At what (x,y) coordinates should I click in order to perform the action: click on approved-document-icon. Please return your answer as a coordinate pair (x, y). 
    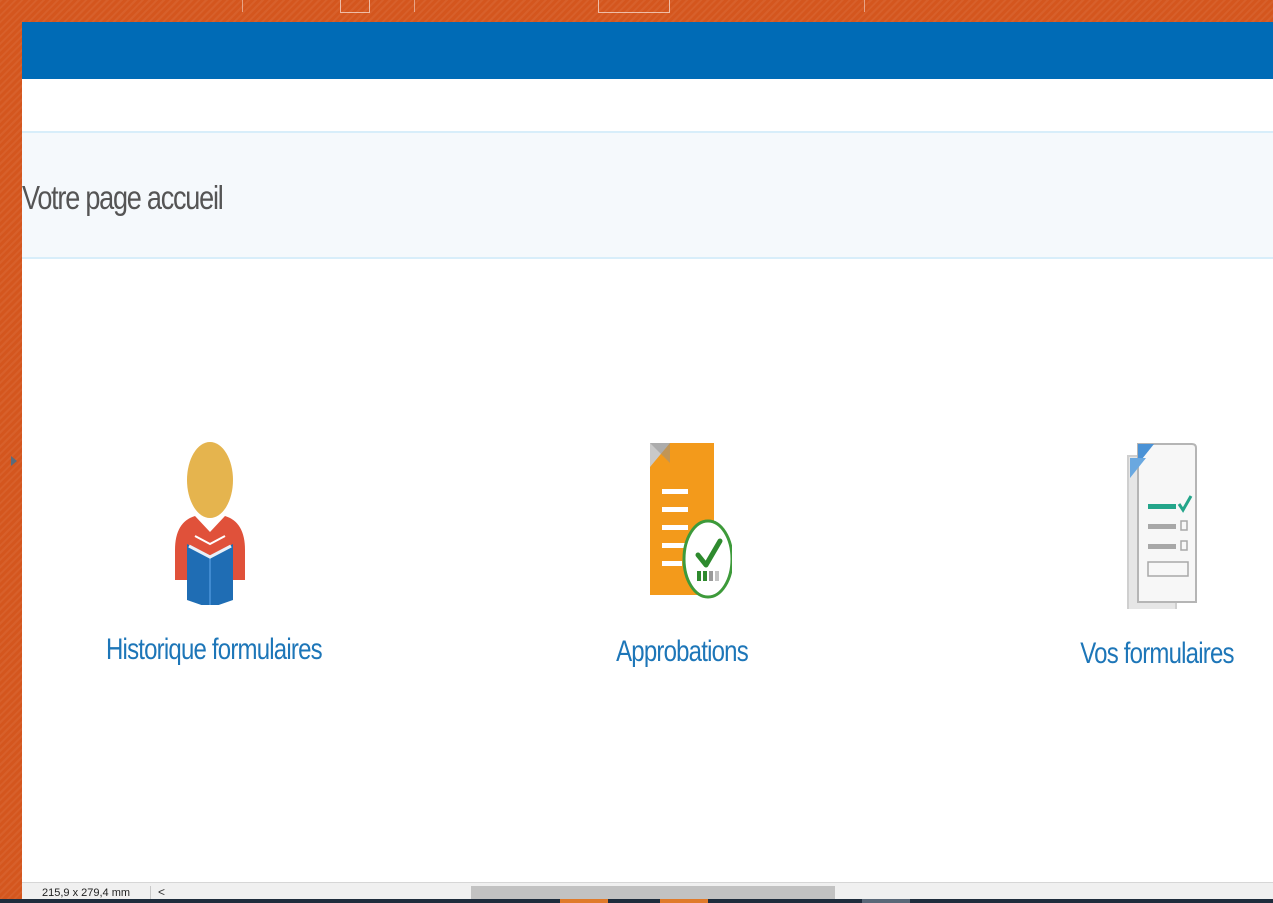
    Looking at the image, I should click on (691, 521).